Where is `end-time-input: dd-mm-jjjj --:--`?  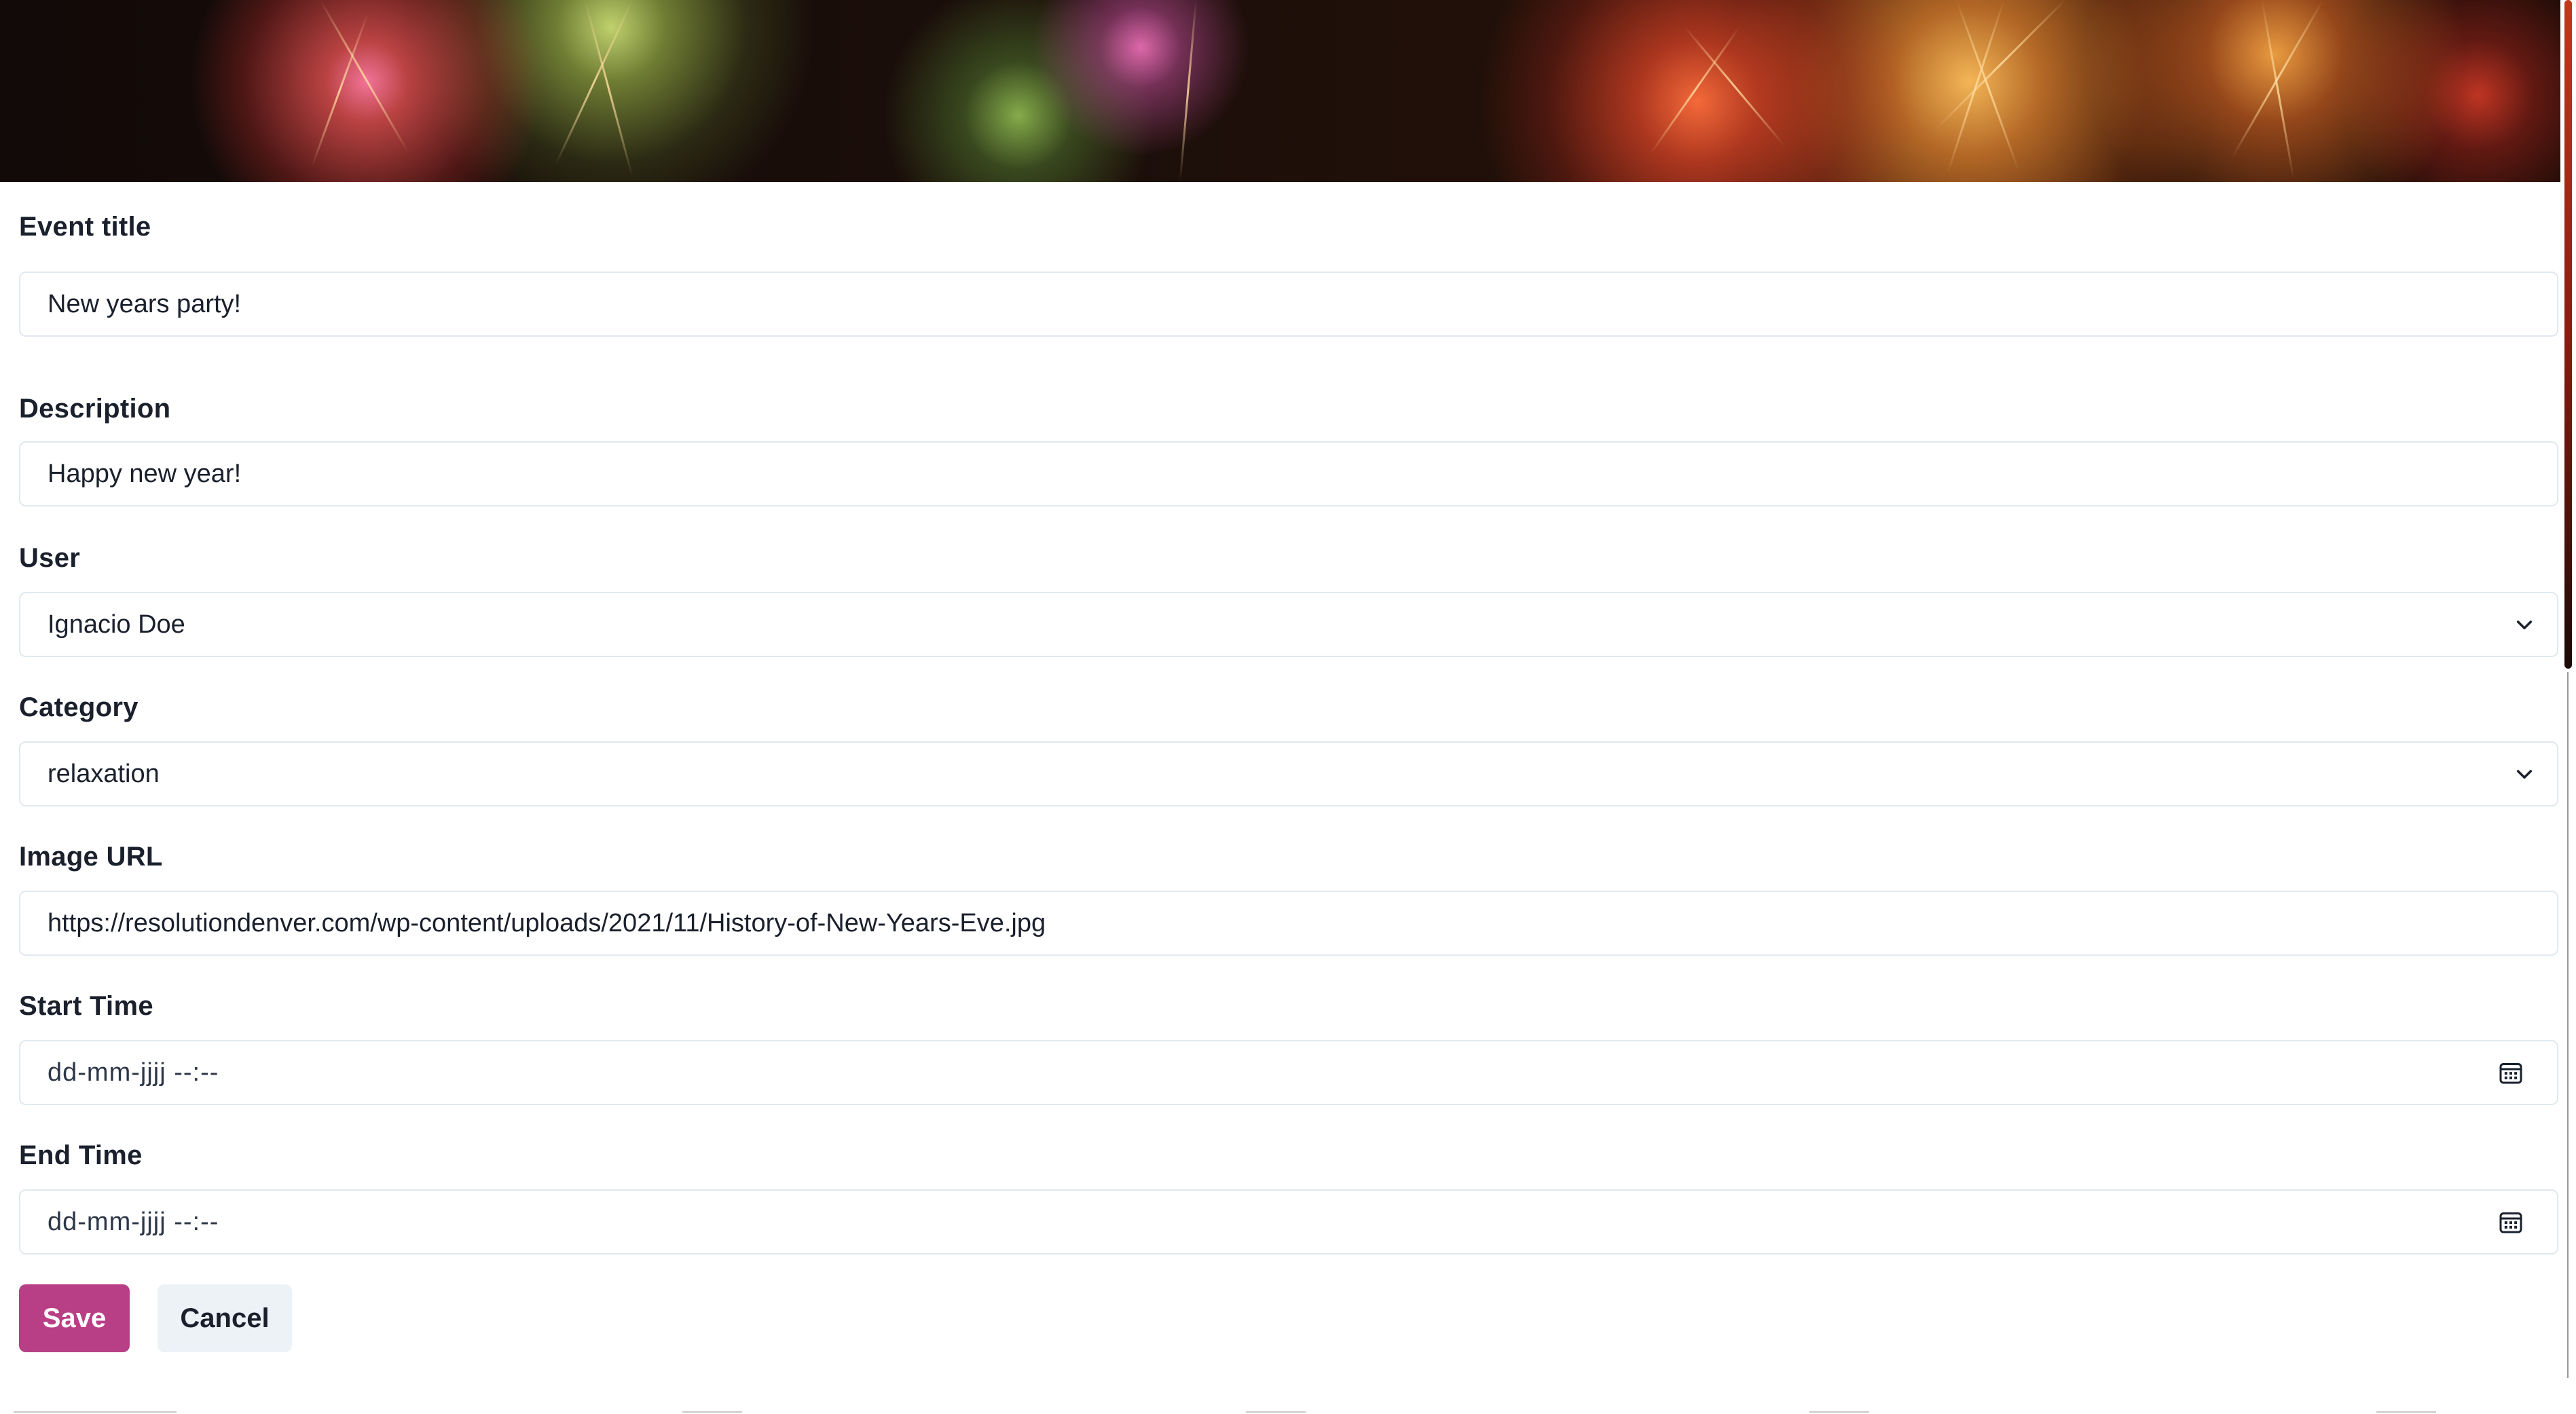
end-time-input: dd-mm-jjjj --:-- is located at coordinates (1288, 1221).